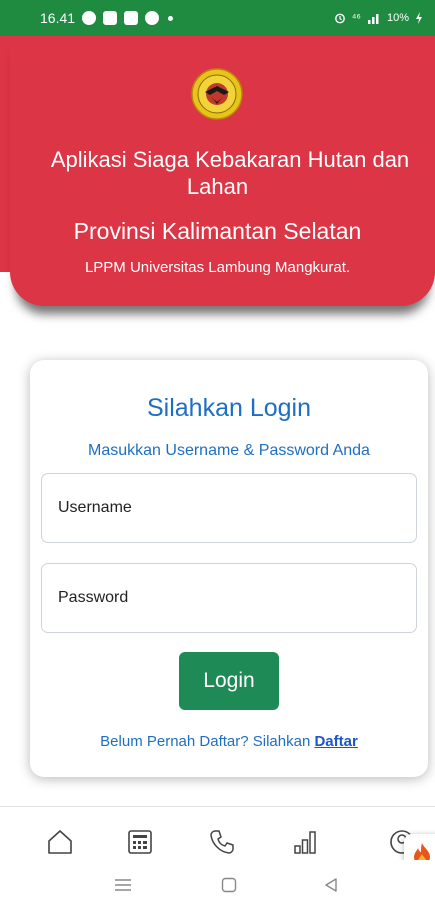 This screenshot has width=435, height=911. Describe the element at coordinates (205, 741) in the screenshot. I see `register-prompt-text: Belum Pernah Daftar? Silahkan` at that location.